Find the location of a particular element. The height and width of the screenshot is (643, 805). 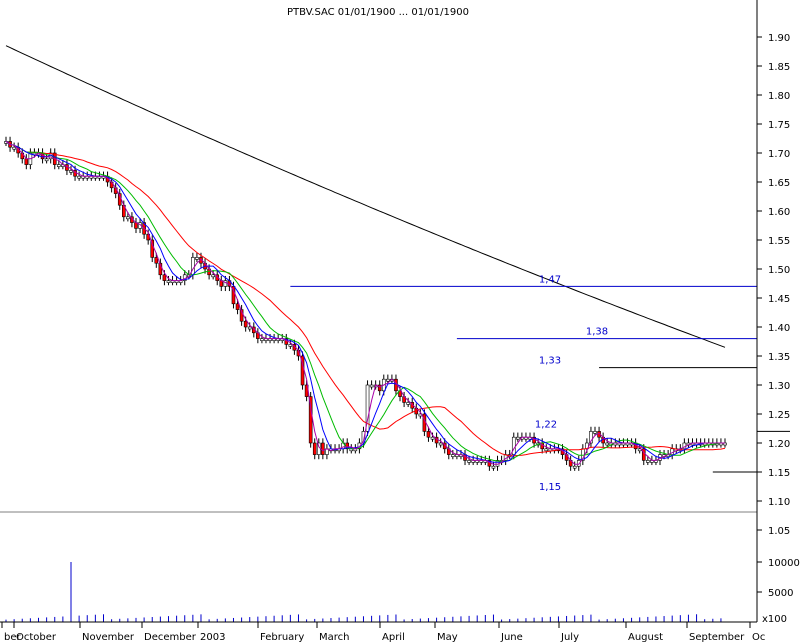

price-tick-label: 1.55 is located at coordinates (779, 241).